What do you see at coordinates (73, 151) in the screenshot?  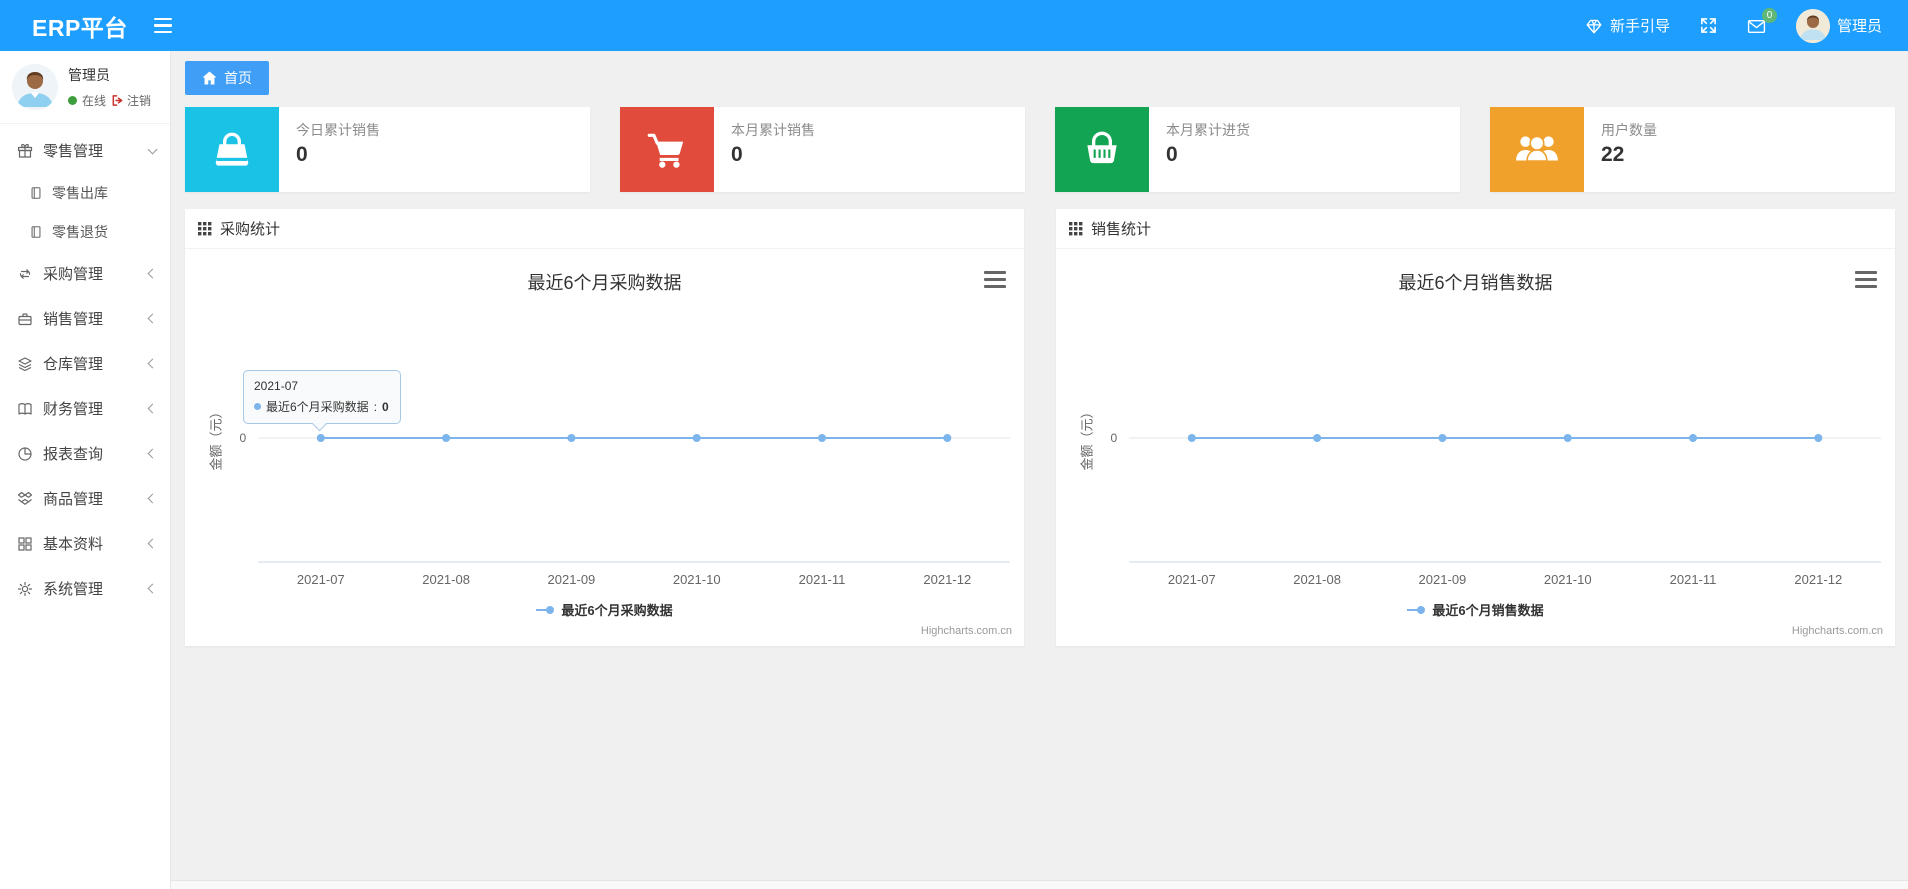 I see `sidebar-item-label: 零售管理` at bounding box center [73, 151].